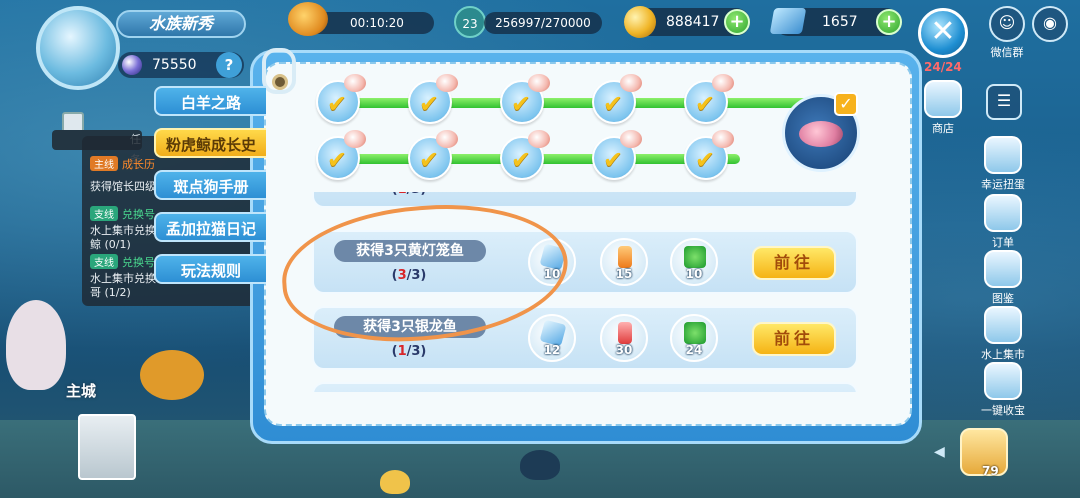 The width and height of the screenshot is (1080, 498). What do you see at coordinates (631, 139) in the screenshot?
I see `lollipop-icon` at bounding box center [631, 139].